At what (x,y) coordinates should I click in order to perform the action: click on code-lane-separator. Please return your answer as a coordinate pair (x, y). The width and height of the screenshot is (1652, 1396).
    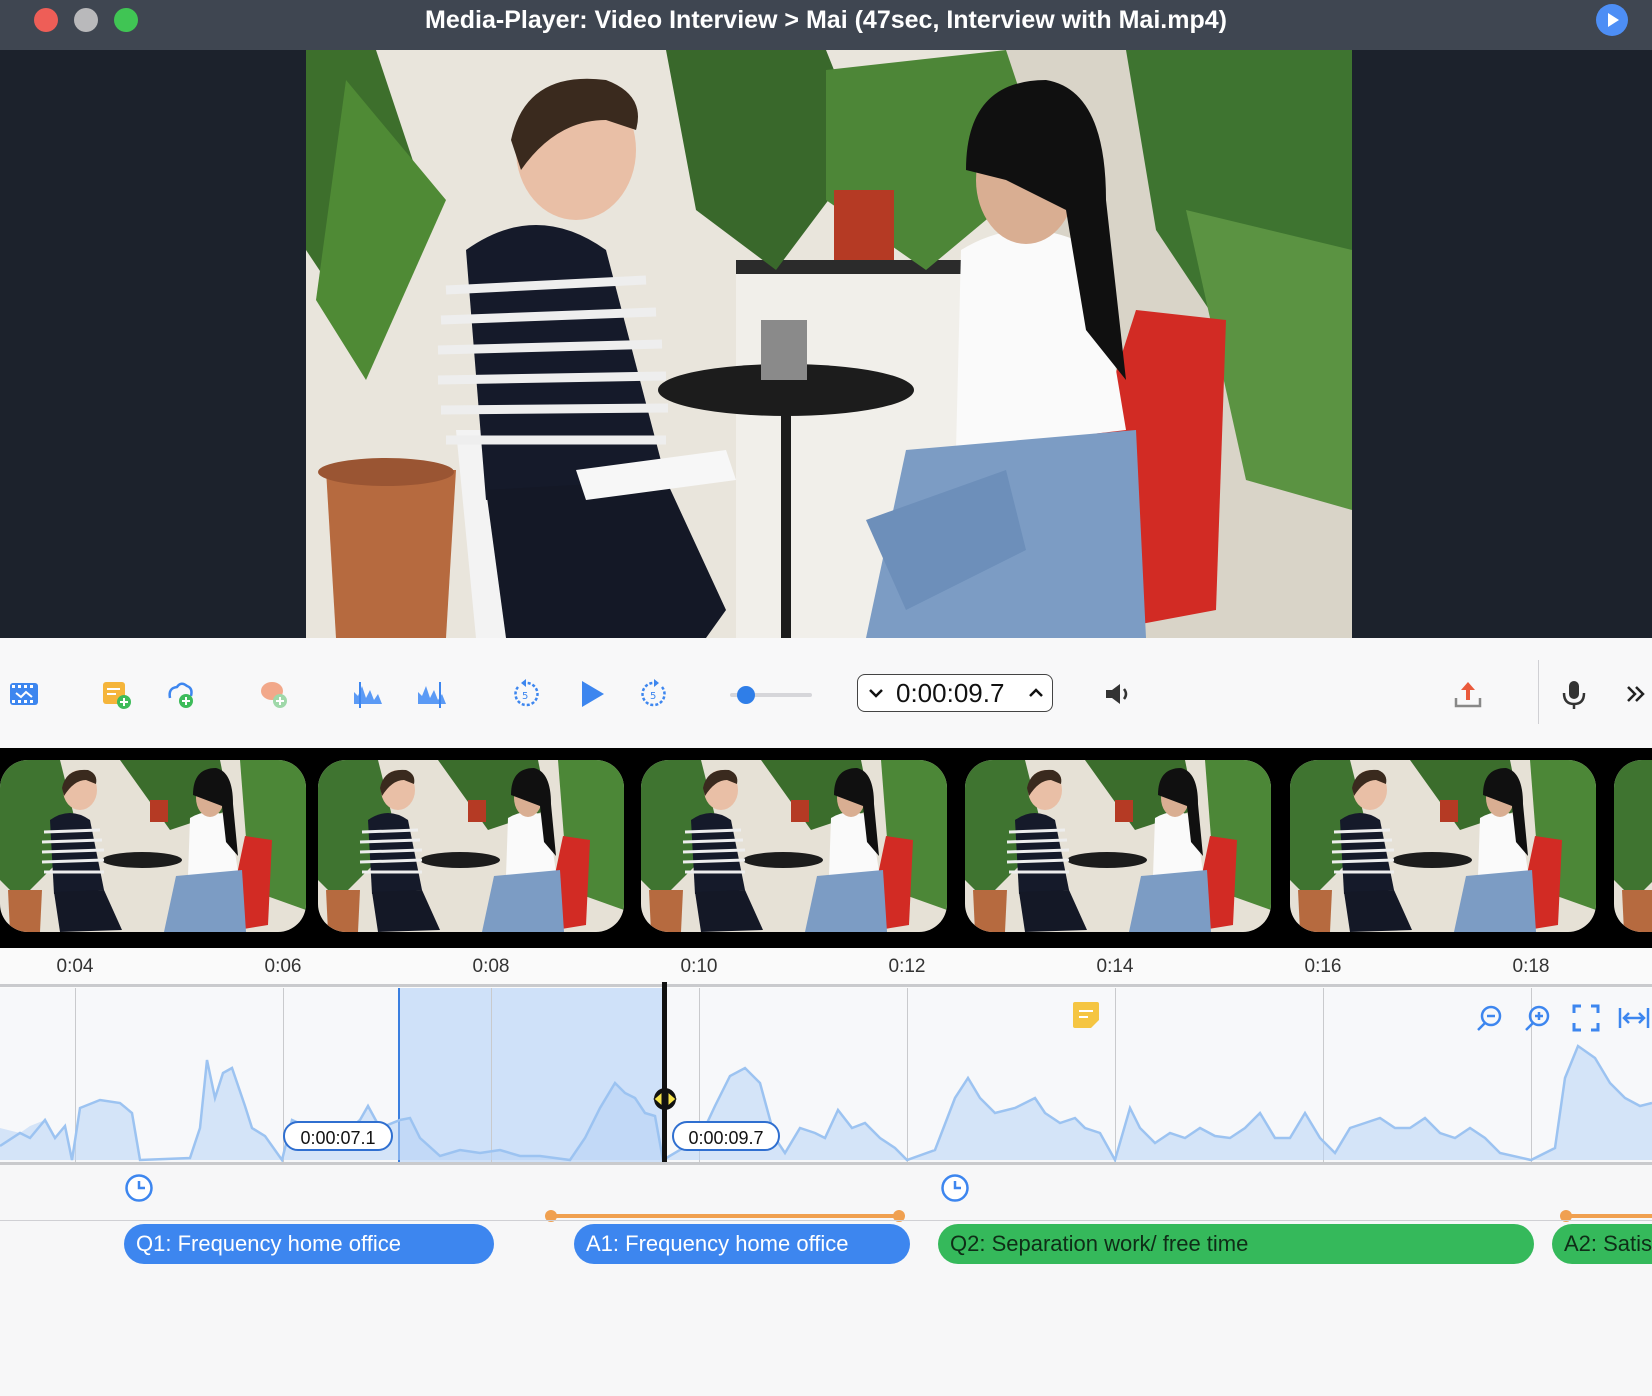
    Looking at the image, I should click on (826, 1220).